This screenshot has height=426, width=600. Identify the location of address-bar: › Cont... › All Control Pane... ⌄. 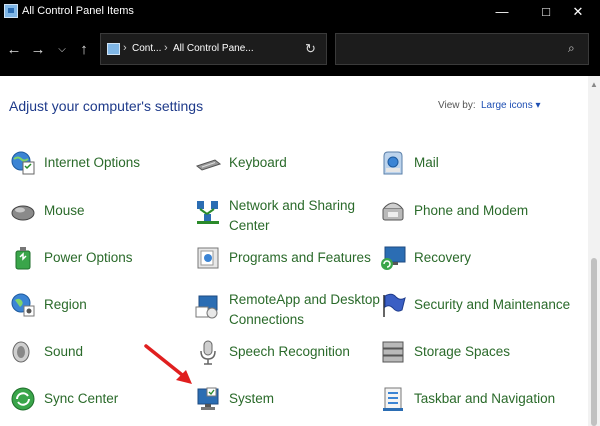
(245, 49).